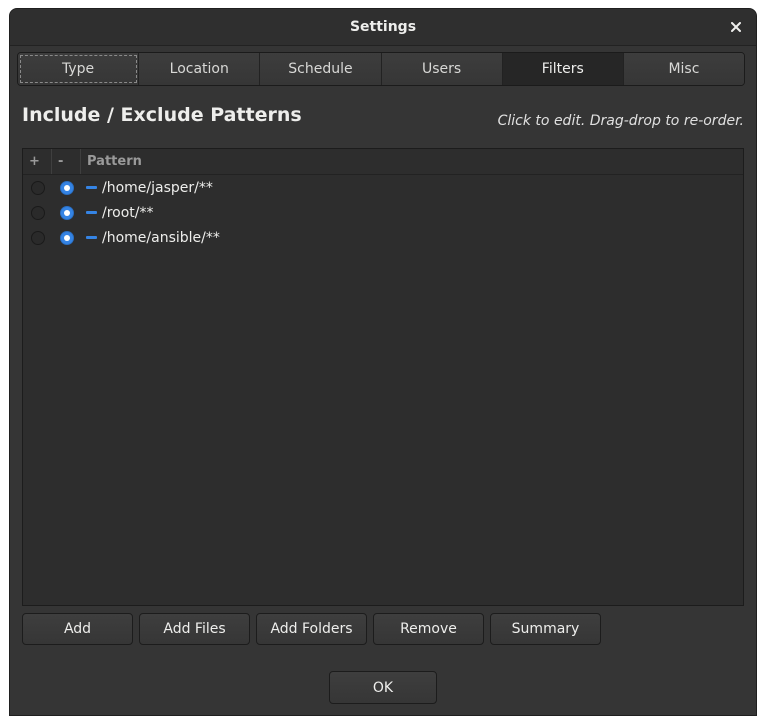 This screenshot has height=726, width=767. Describe the element at coordinates (37, 161) in the screenshot. I see `header-include: +` at that location.